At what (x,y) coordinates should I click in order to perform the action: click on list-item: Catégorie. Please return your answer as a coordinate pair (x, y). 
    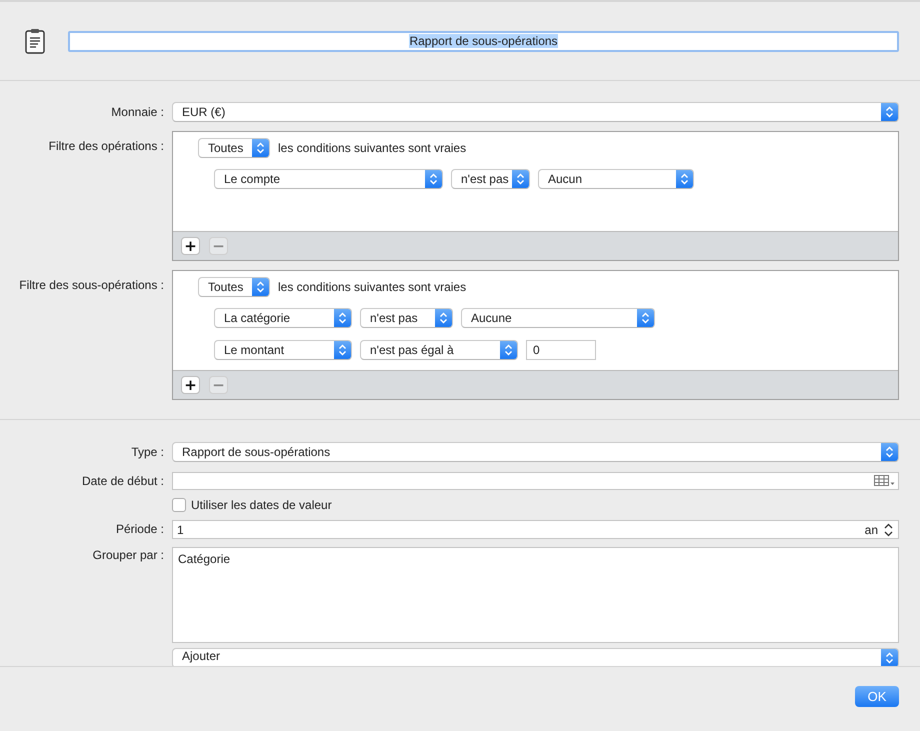
    Looking at the image, I should click on (535, 559).